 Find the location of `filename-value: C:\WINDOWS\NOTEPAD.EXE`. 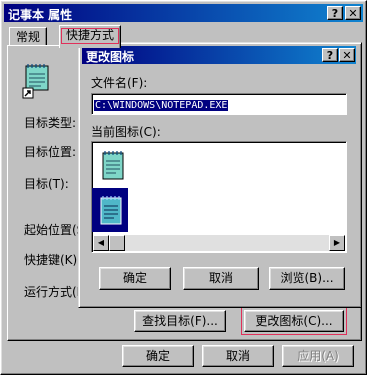

filename-value: C:\WINDOWS\NOTEPAD.EXE is located at coordinates (161, 105).